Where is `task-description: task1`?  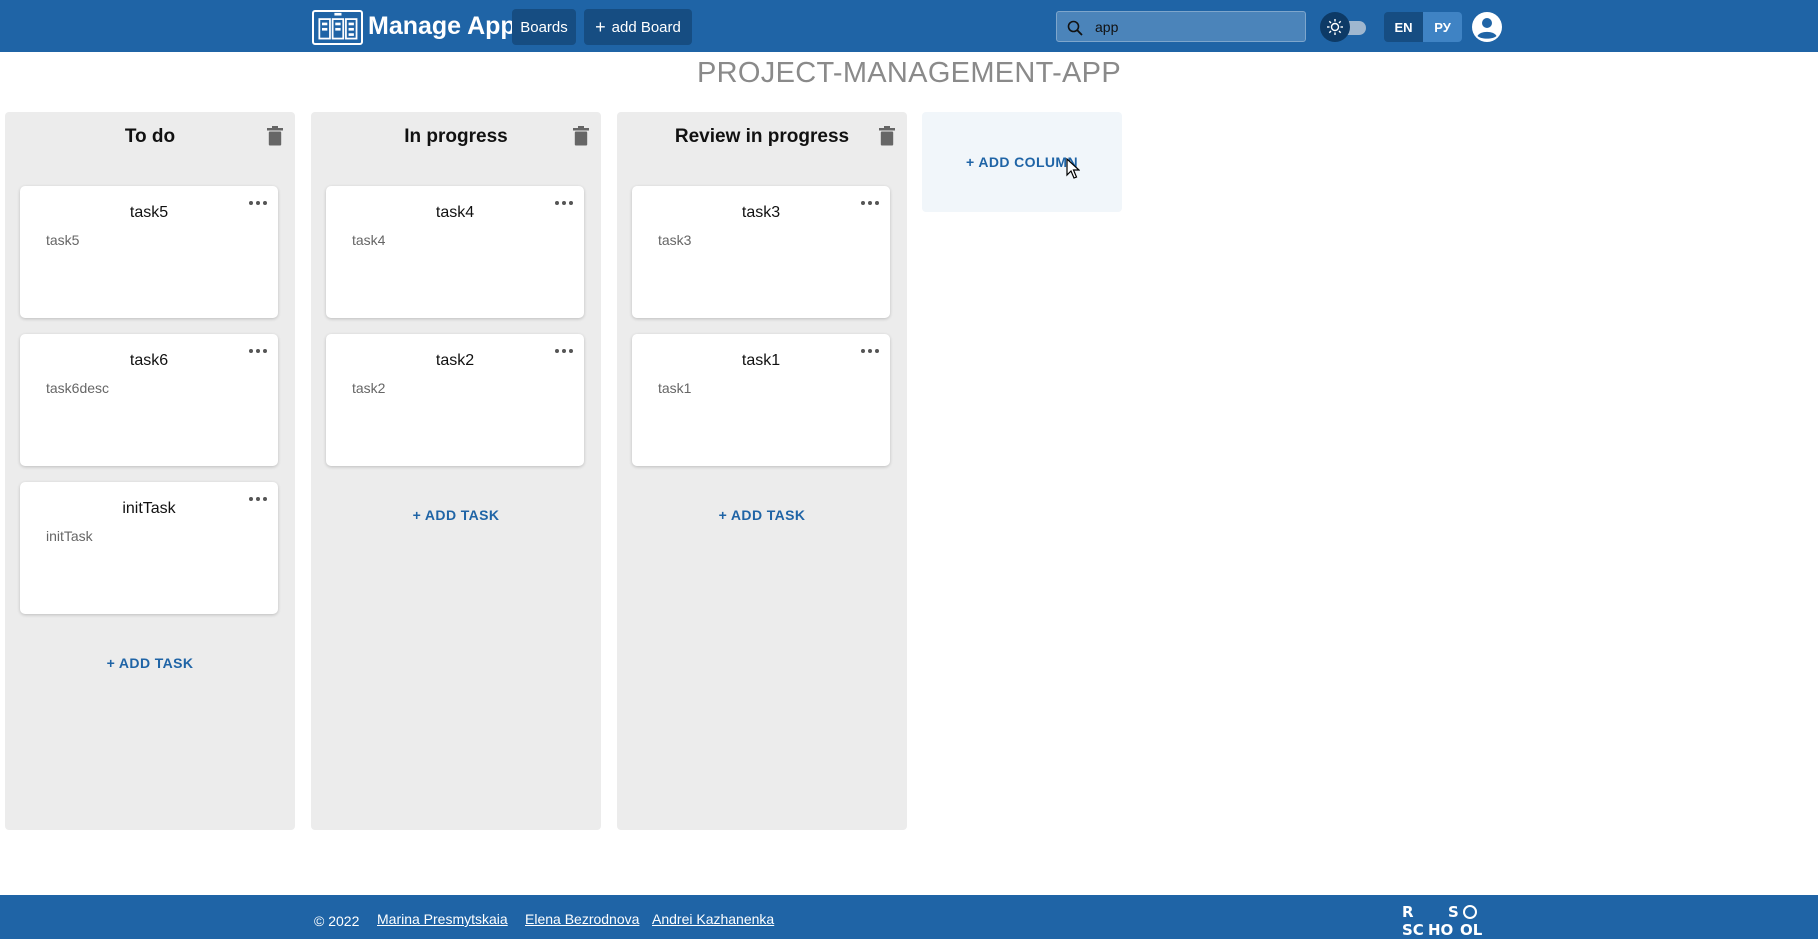 task-description: task1 is located at coordinates (675, 388).